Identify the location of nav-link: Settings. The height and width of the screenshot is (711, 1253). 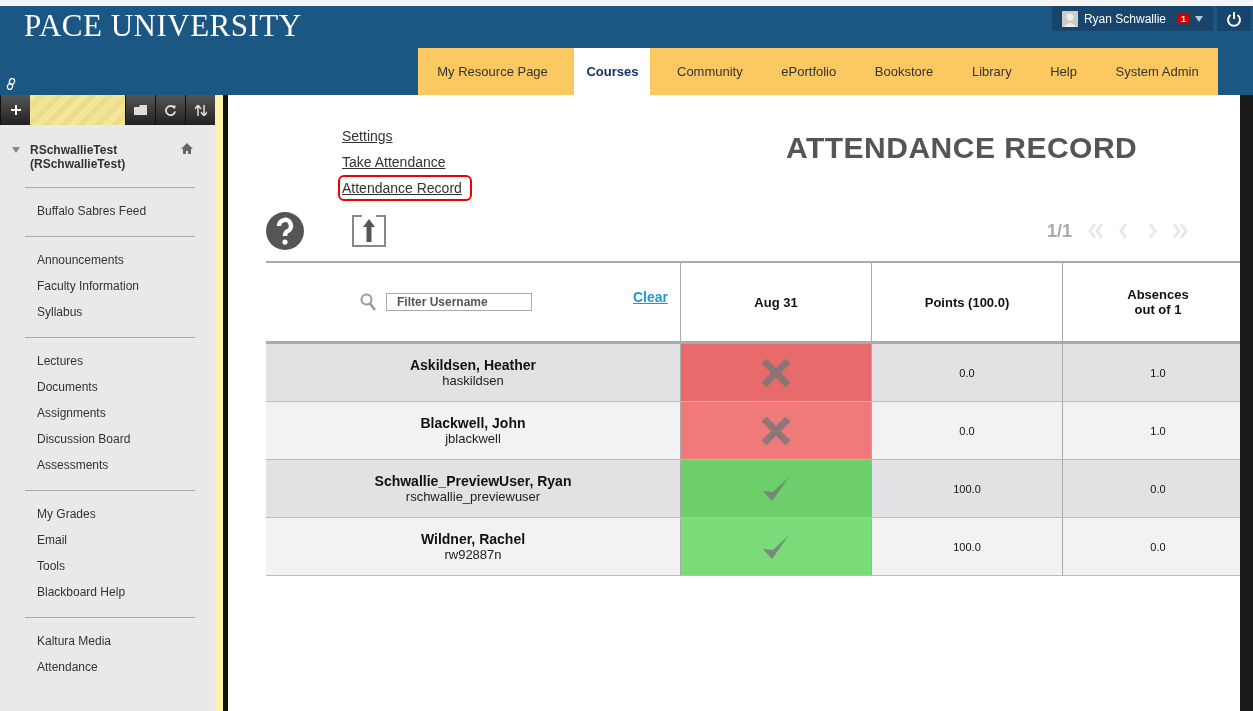
(370, 136).